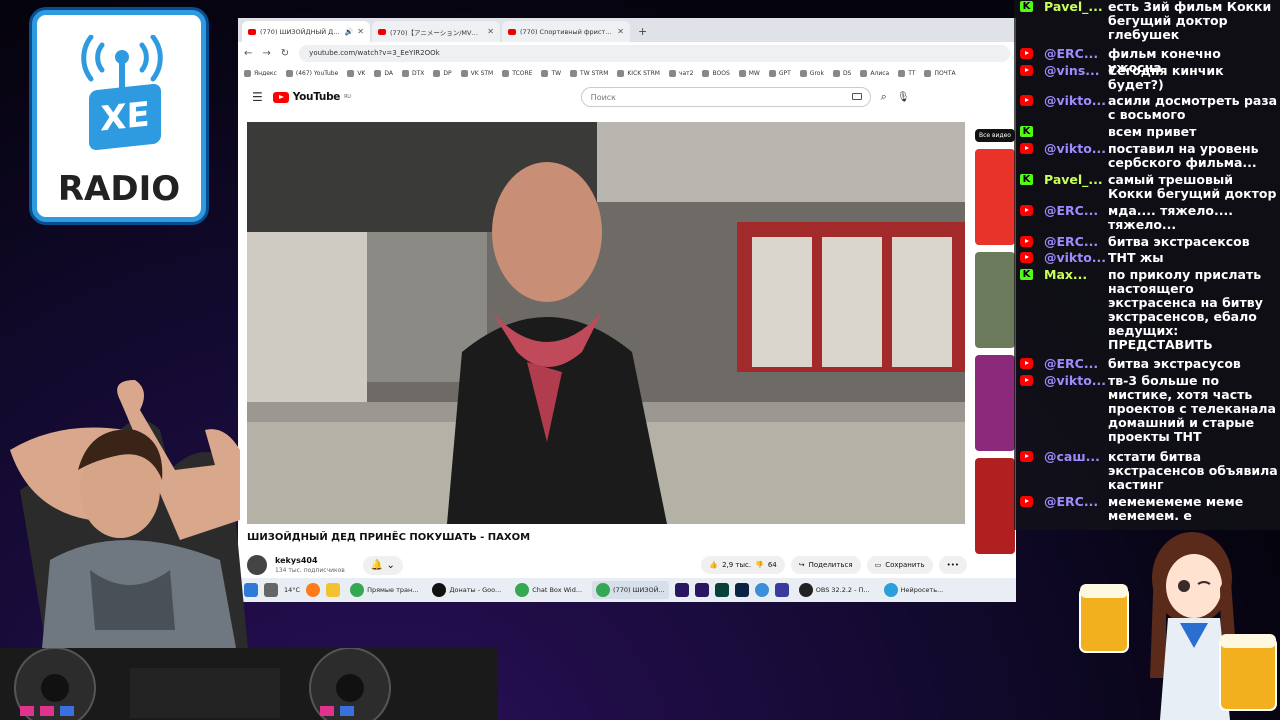 This screenshot has width=1280, height=720. I want to click on bookmark-item: чат2, so click(681, 73).